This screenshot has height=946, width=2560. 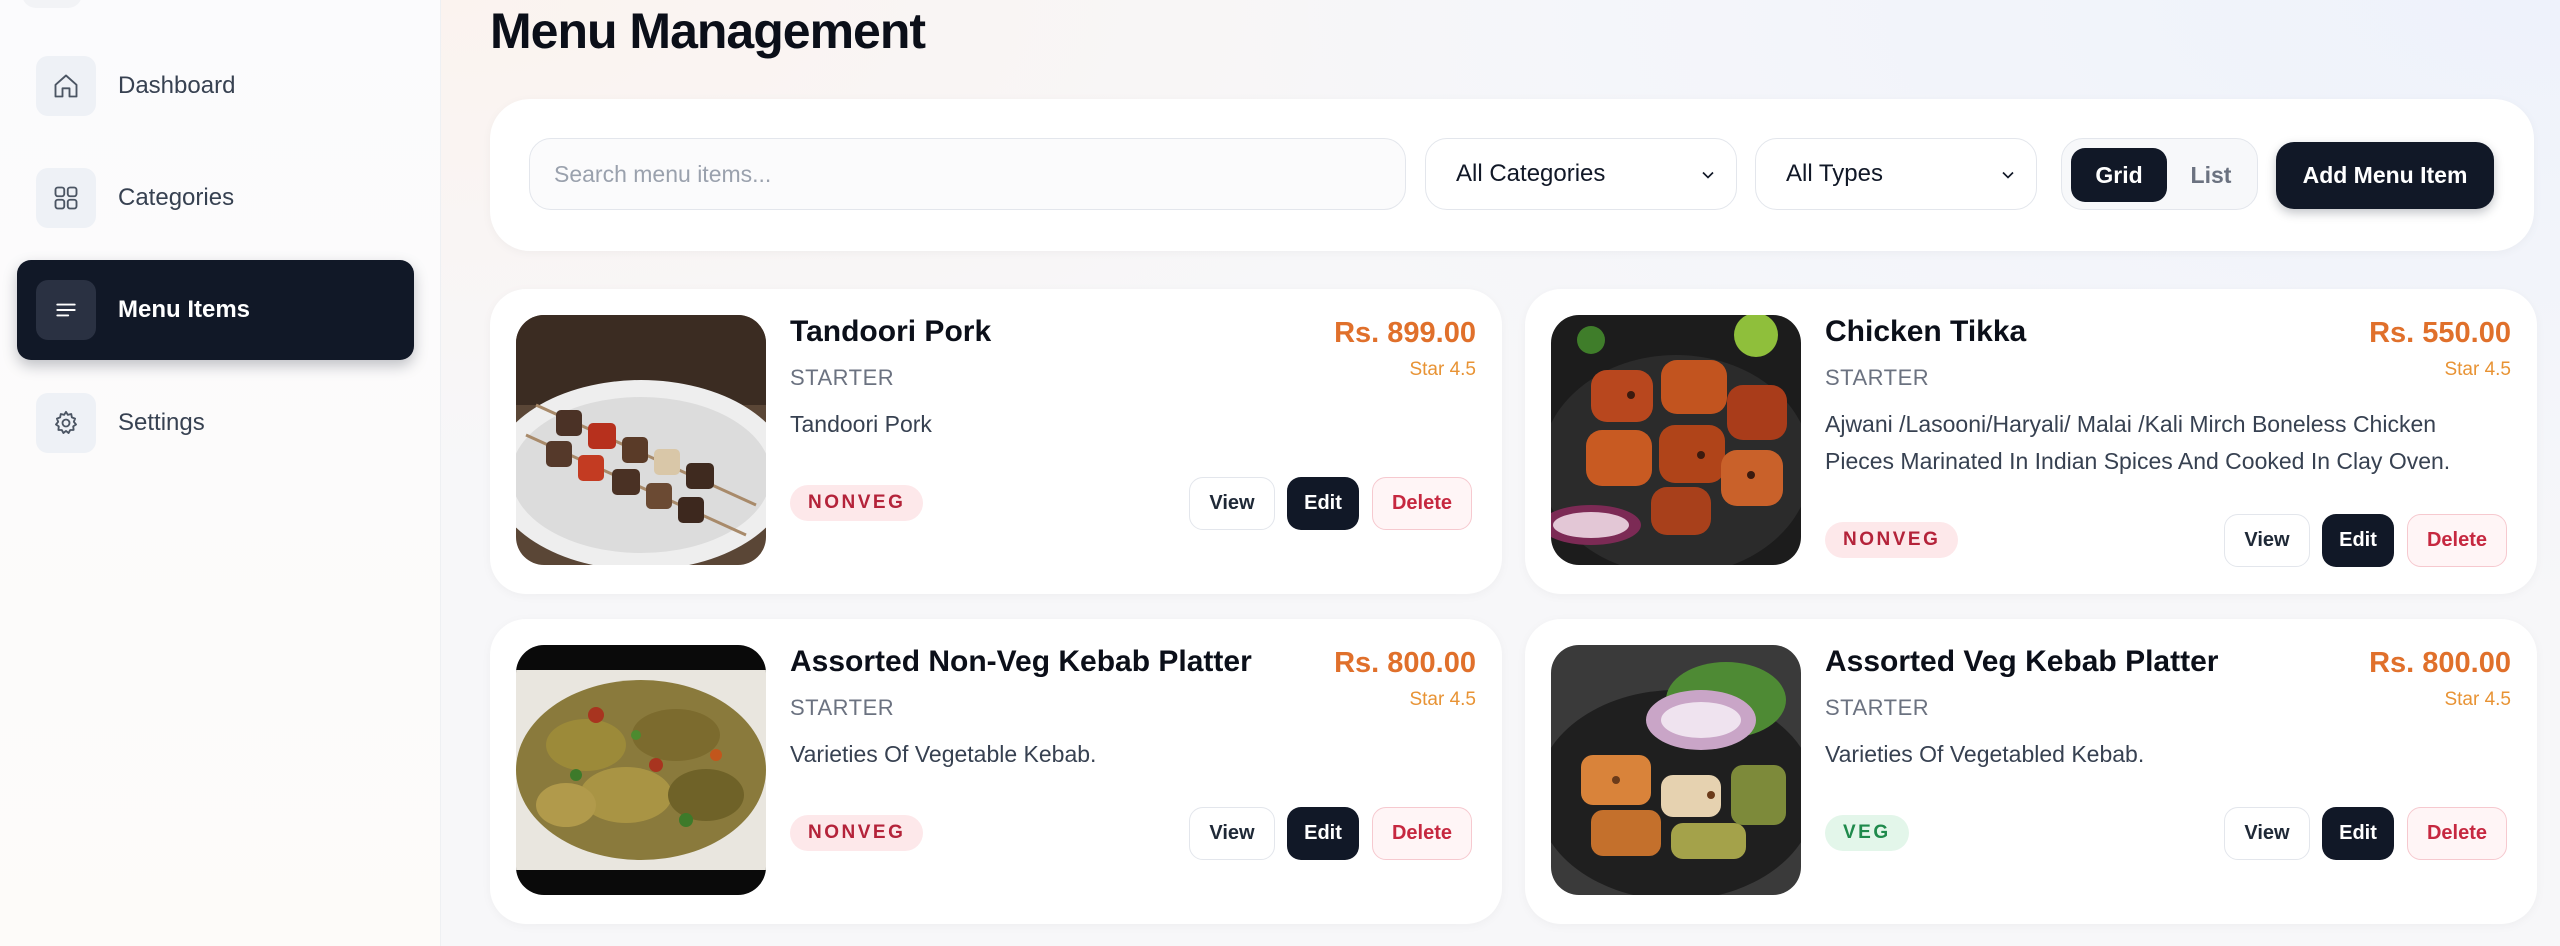 What do you see at coordinates (2385, 175) in the screenshot?
I see `add-menu-item-button: Add Menu Item` at bounding box center [2385, 175].